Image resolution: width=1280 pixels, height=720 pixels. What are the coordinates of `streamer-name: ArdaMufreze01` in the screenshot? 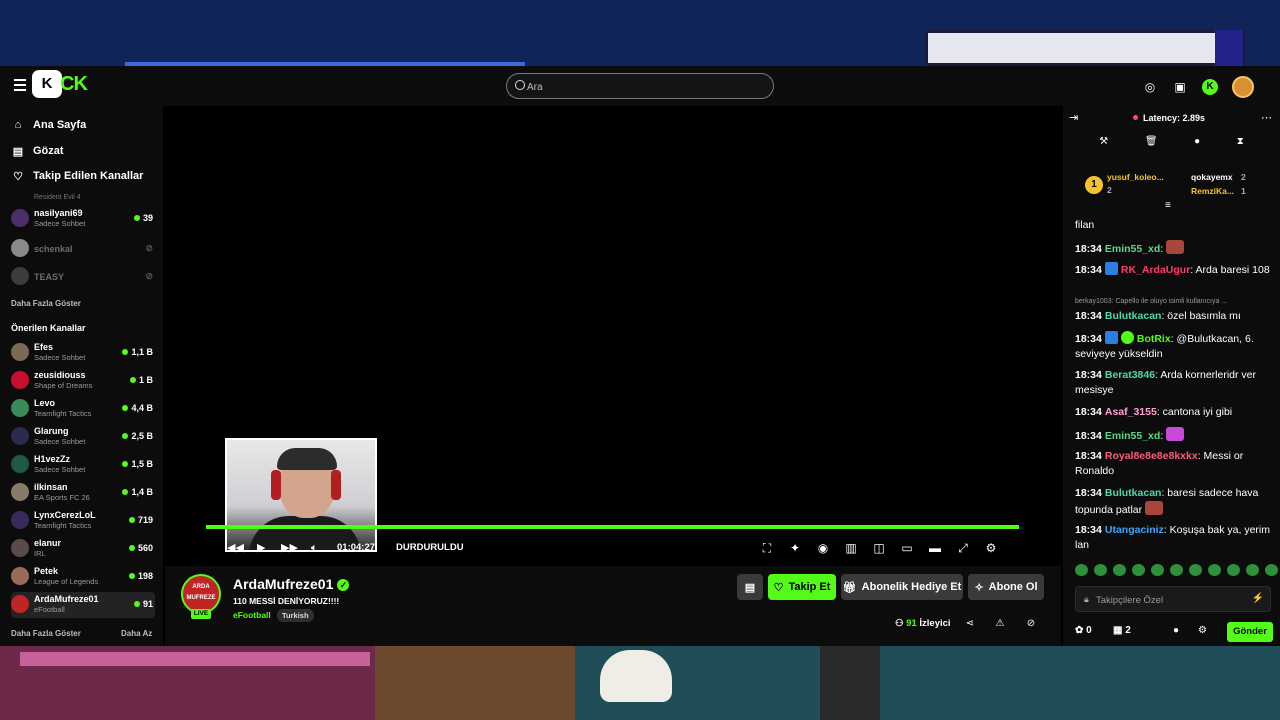 It's located at (283, 584).